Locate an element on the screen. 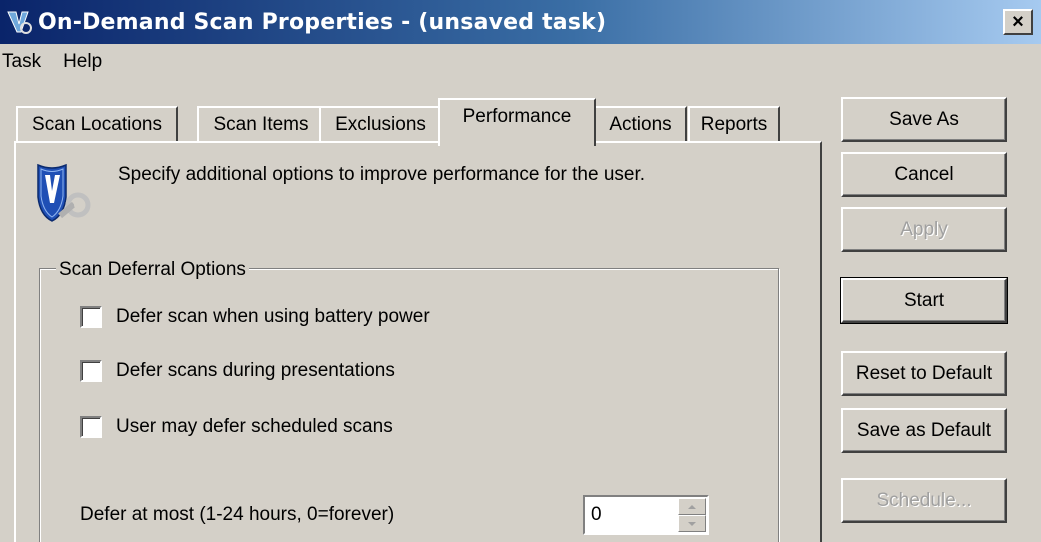  tab-scan-items: Scan Items is located at coordinates (261, 124).